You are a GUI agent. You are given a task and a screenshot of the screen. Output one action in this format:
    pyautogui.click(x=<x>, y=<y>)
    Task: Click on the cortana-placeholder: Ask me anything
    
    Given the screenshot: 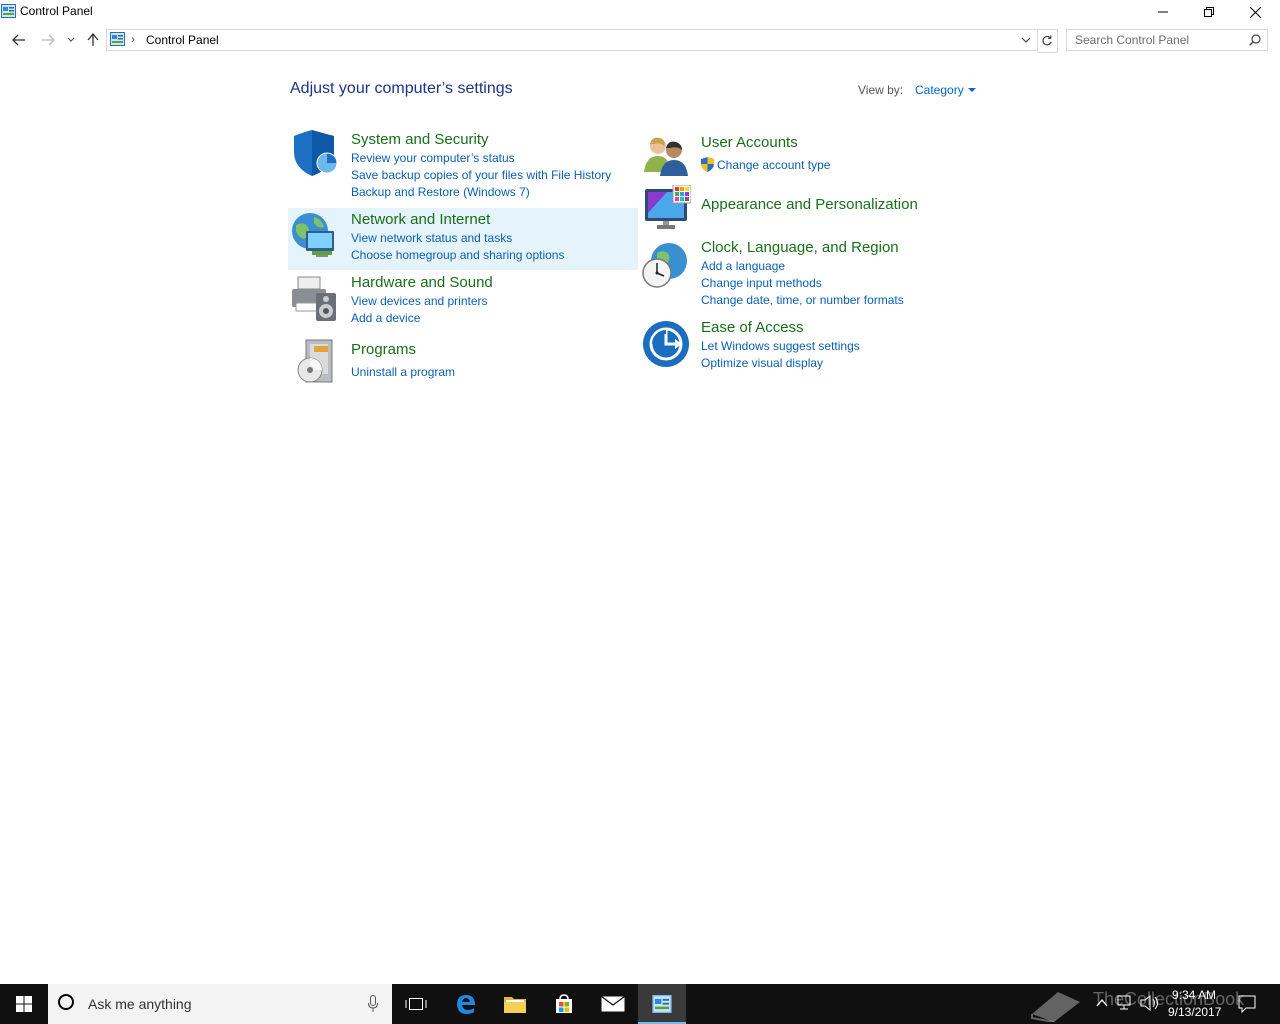 What is the action you would take?
    pyautogui.click(x=140, y=1004)
    